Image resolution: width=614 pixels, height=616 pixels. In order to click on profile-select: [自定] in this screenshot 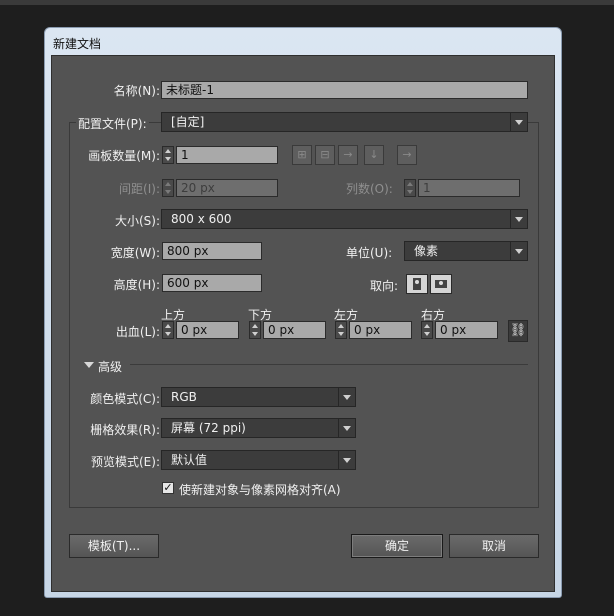, I will do `click(344, 122)`.